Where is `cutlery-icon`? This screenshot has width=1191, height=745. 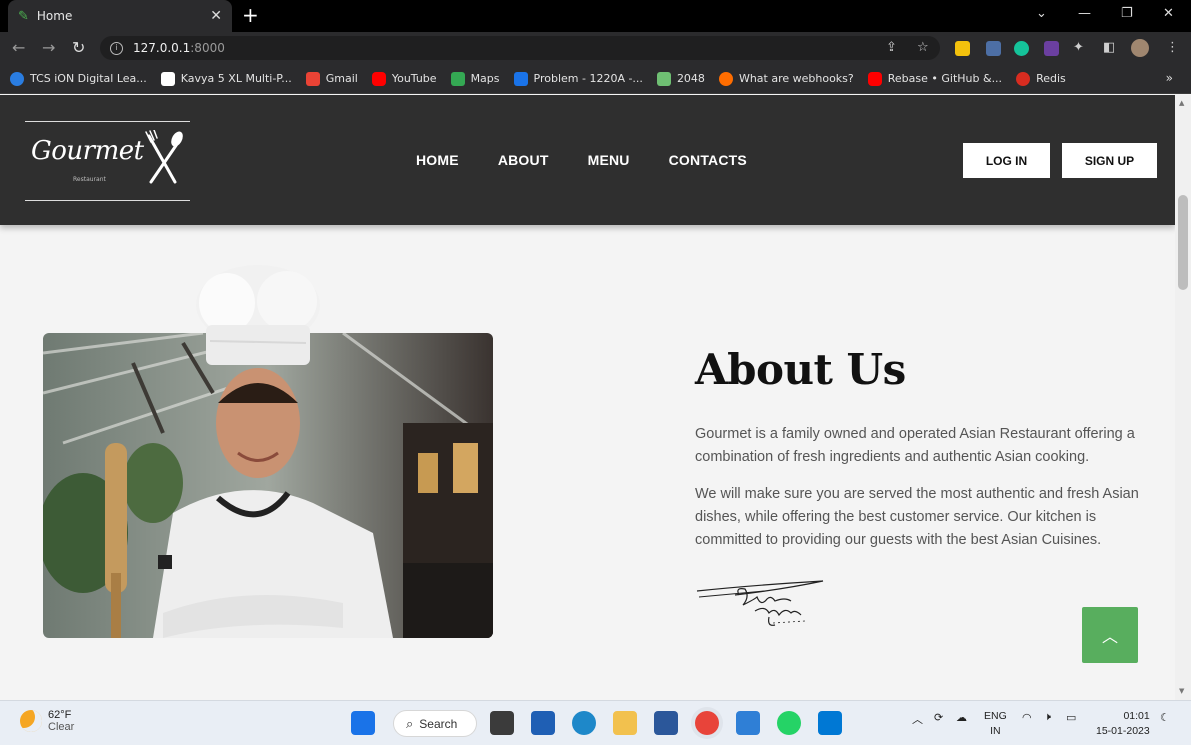 cutlery-icon is located at coordinates (164, 157).